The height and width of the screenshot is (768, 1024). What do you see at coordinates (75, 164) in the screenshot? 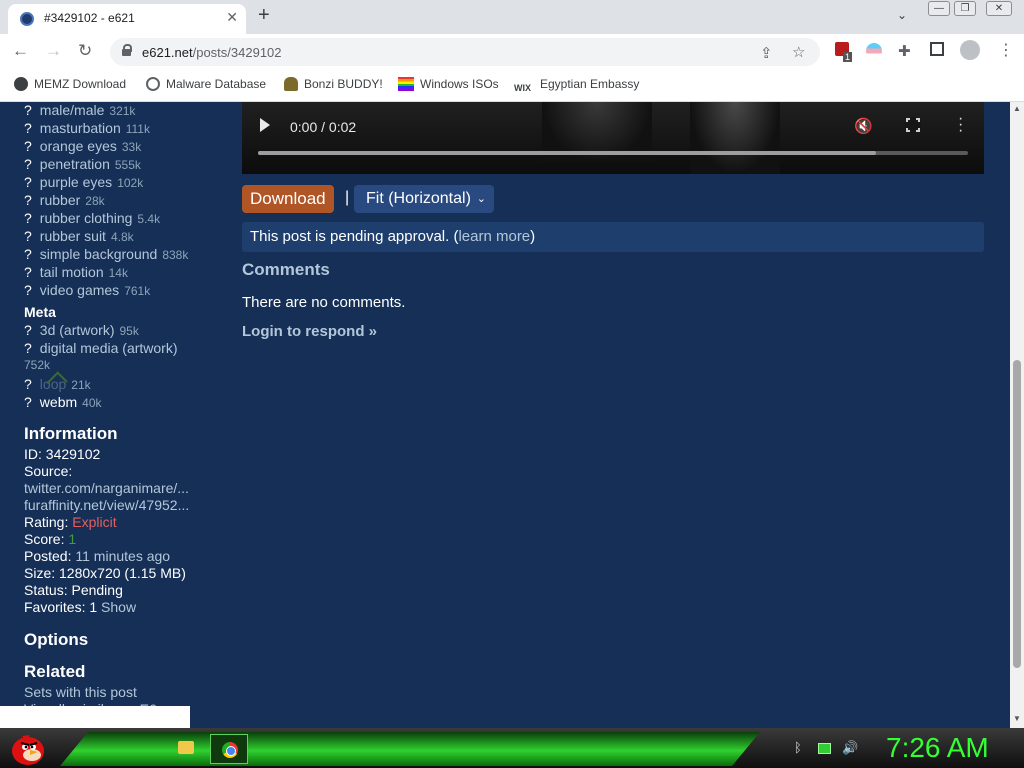
I see `tag-link: penetration` at bounding box center [75, 164].